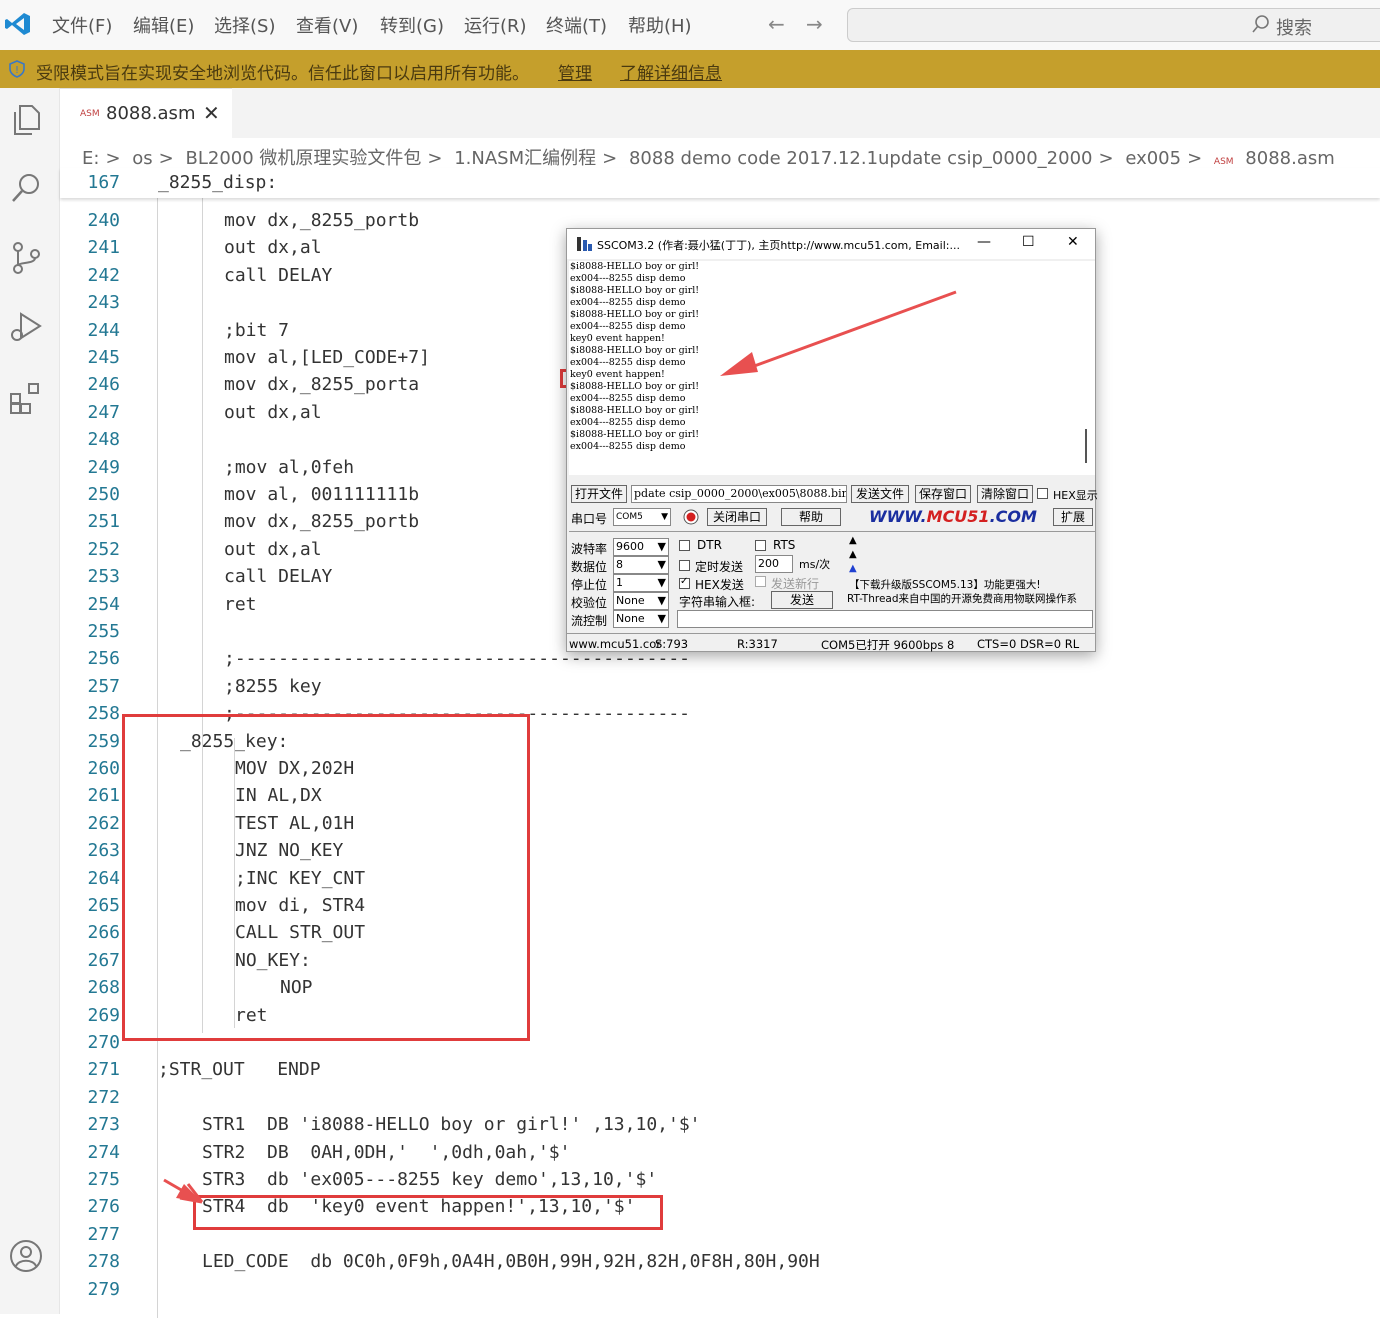 This screenshot has height=1318, width=1380. What do you see at coordinates (619, 564) in the screenshot?
I see `data-bits-value: 8` at bounding box center [619, 564].